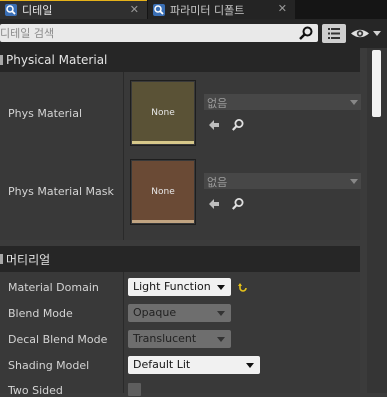  What do you see at coordinates (165, 338) in the screenshot?
I see `dropdown-value: Translucent` at bounding box center [165, 338].